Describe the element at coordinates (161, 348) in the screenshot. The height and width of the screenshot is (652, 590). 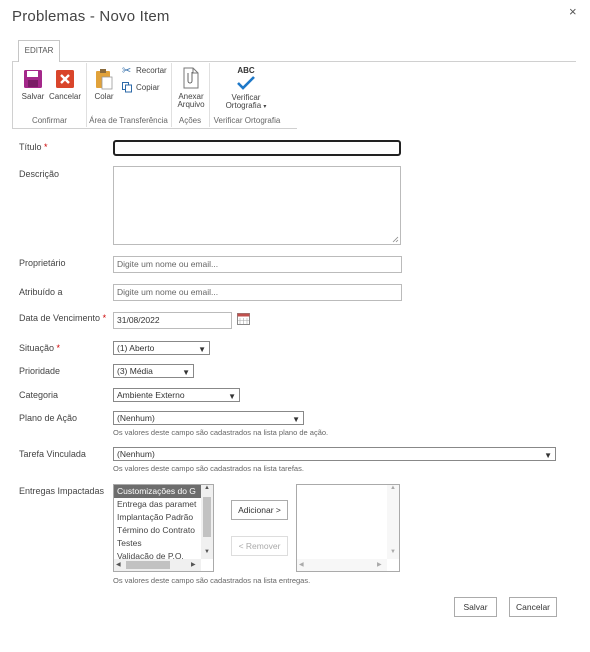
I see `status-select: (1) Aberto ▼` at that location.